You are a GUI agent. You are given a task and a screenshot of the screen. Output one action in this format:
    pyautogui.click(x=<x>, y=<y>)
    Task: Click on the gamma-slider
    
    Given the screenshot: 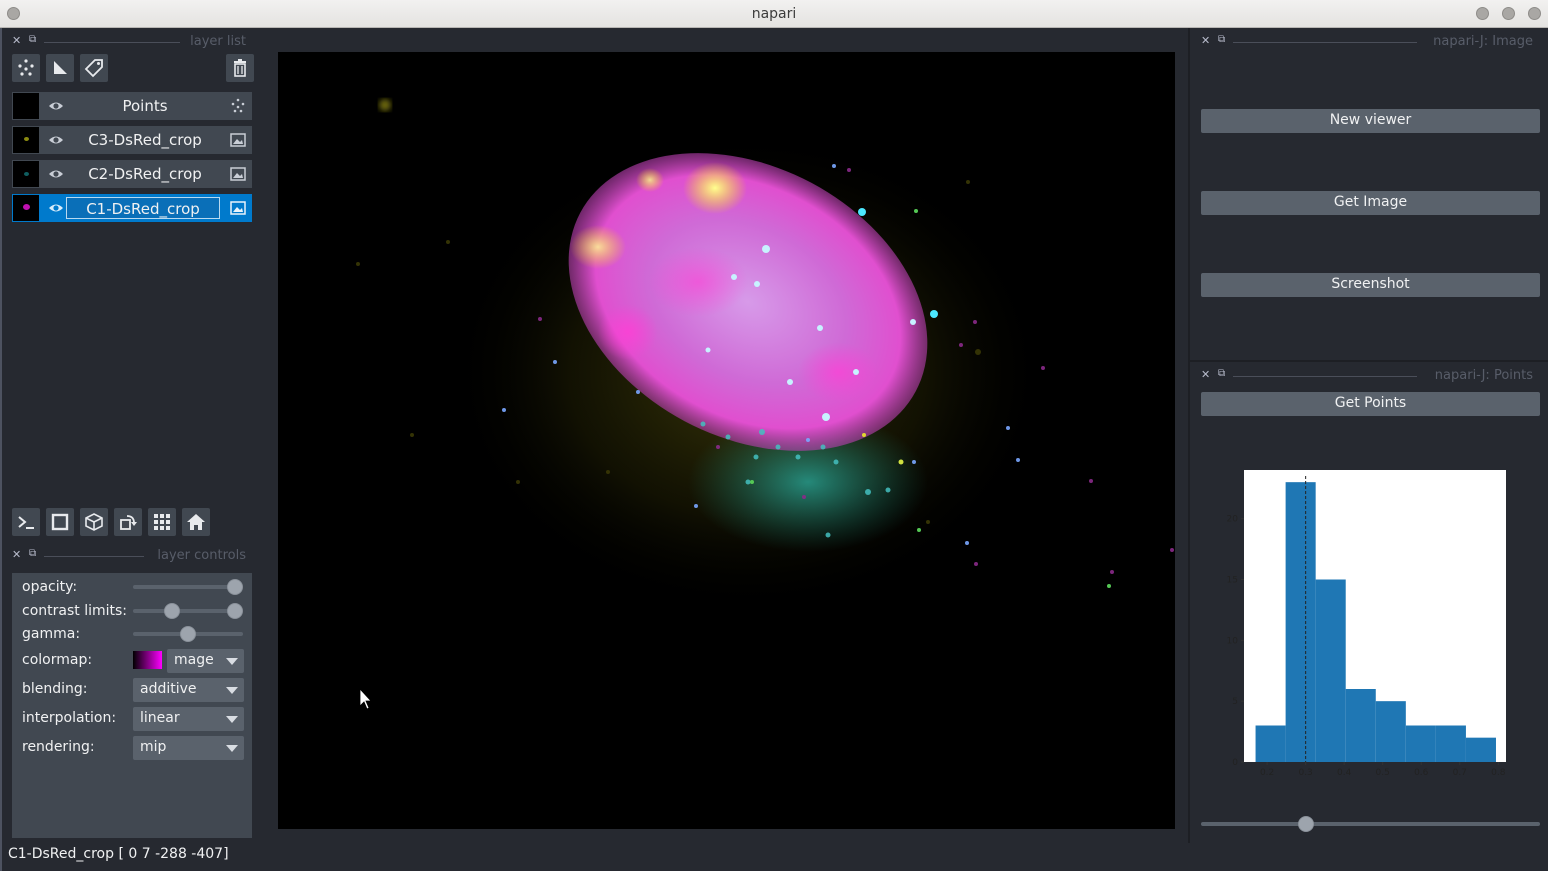 What is the action you would take?
    pyautogui.click(x=188, y=634)
    